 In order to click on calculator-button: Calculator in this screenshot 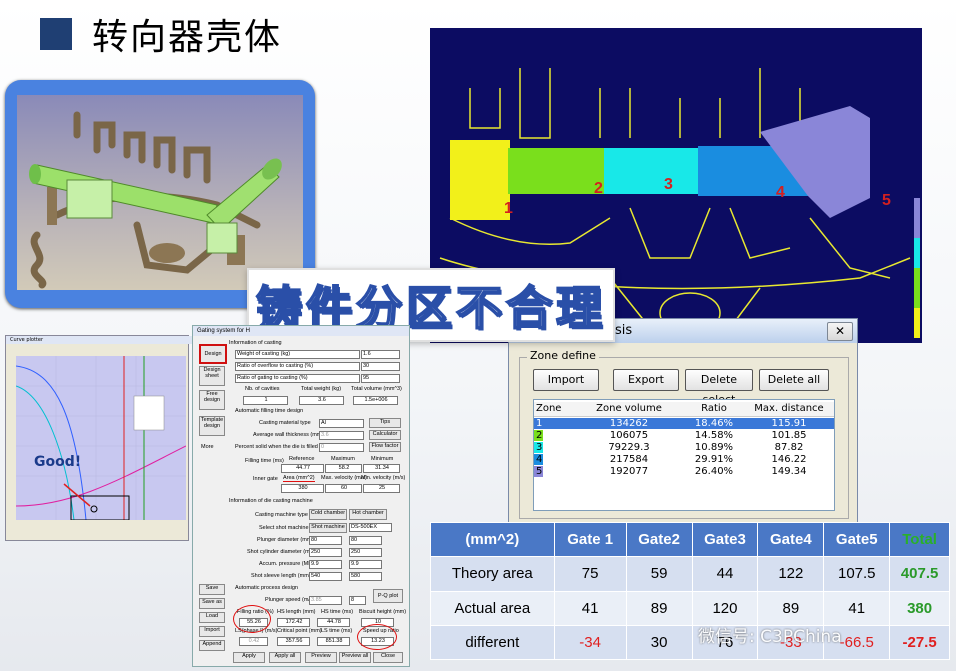, I will do `click(385, 435)`.